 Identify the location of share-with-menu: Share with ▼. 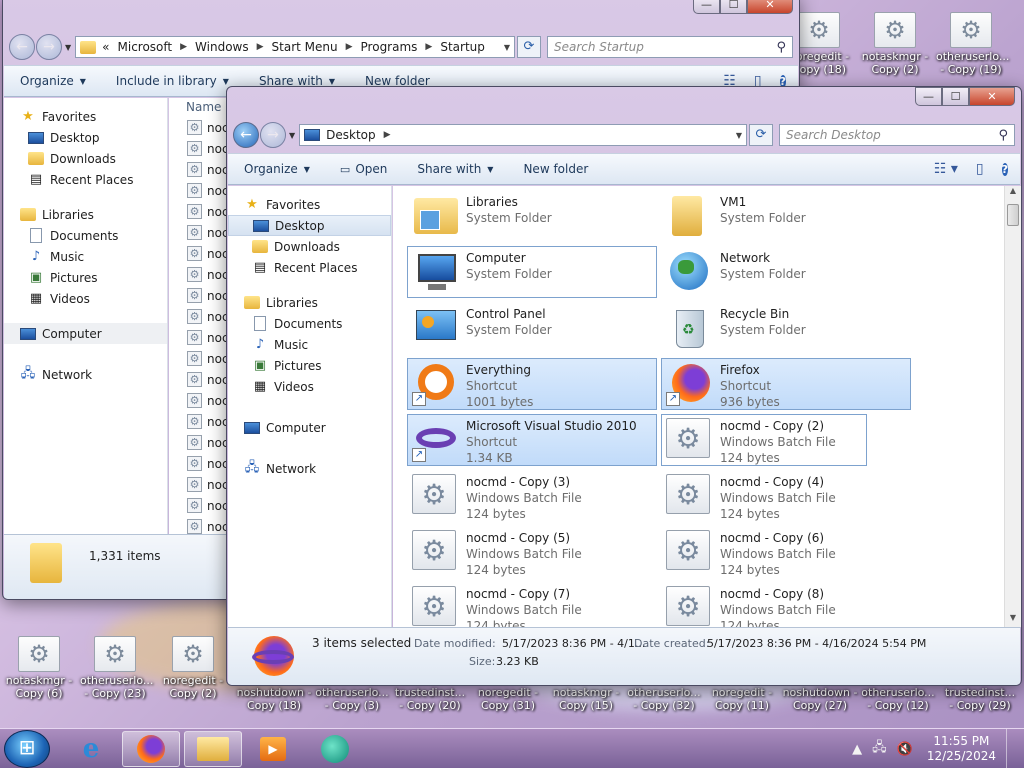
(455, 169).